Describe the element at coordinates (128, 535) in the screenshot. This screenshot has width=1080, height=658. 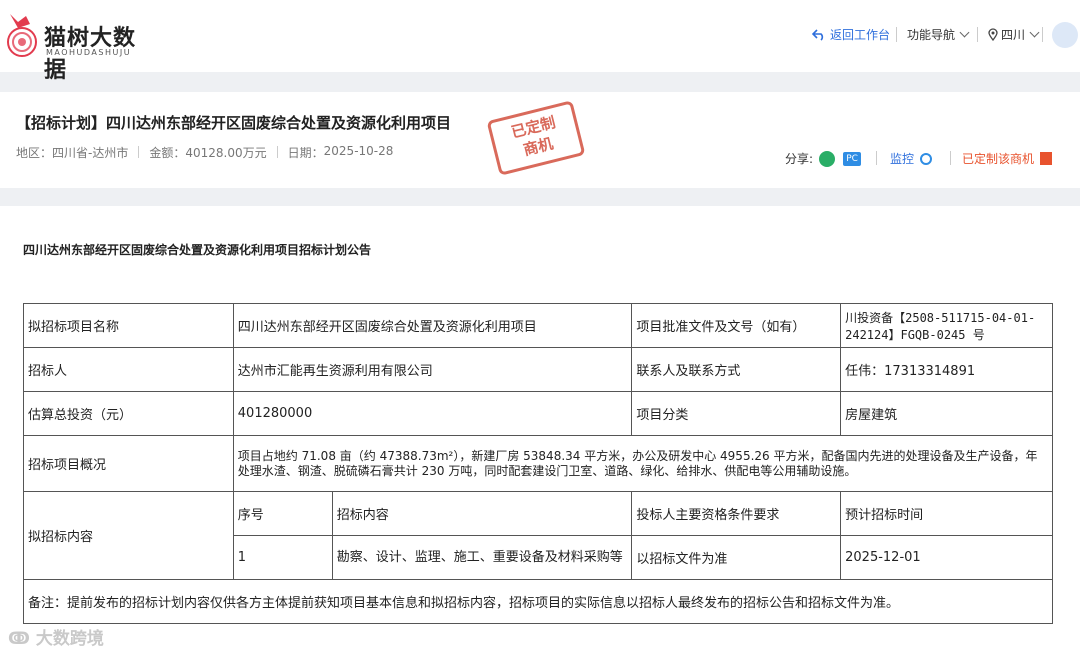
I see `table-cell: 拟招标内容` at that location.